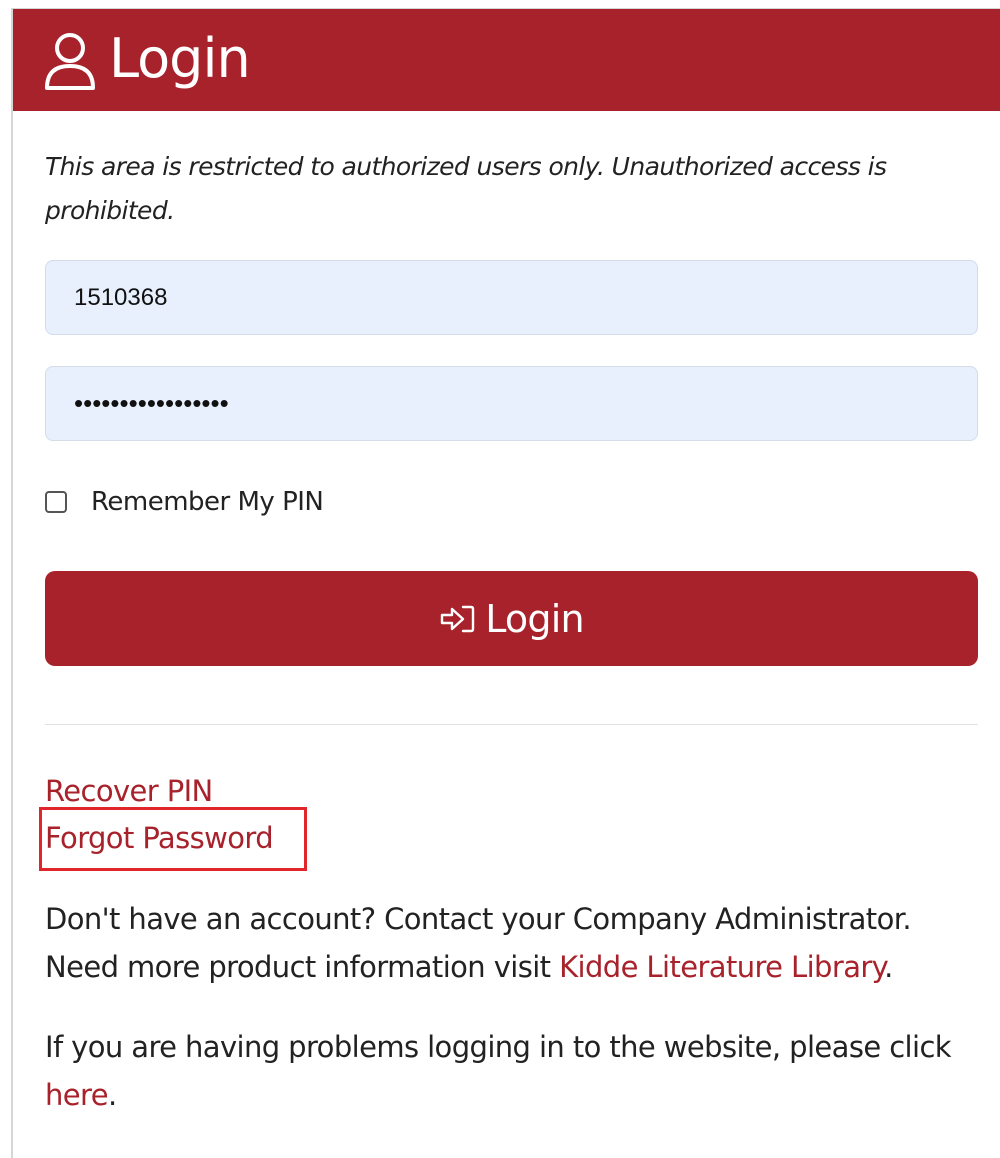 This screenshot has height=1158, width=1000. Describe the element at coordinates (511, 403) in the screenshot. I see `password-input: •••••••••••••••••` at that location.